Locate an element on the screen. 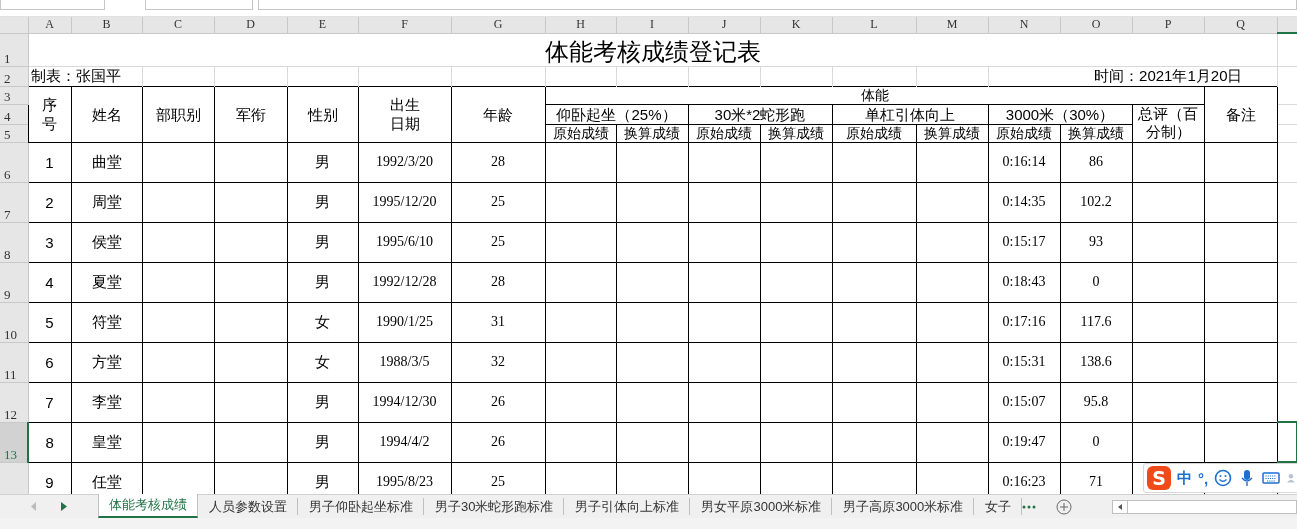  row-header: 8 is located at coordinates (14, 242).